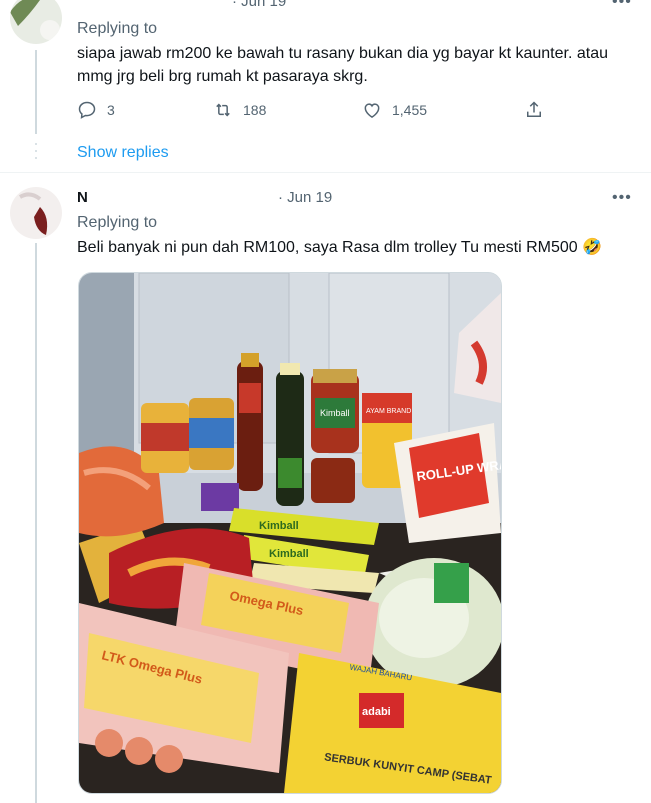  What do you see at coordinates (335, 413) in the screenshot?
I see `kimball-label: Kimball` at bounding box center [335, 413].